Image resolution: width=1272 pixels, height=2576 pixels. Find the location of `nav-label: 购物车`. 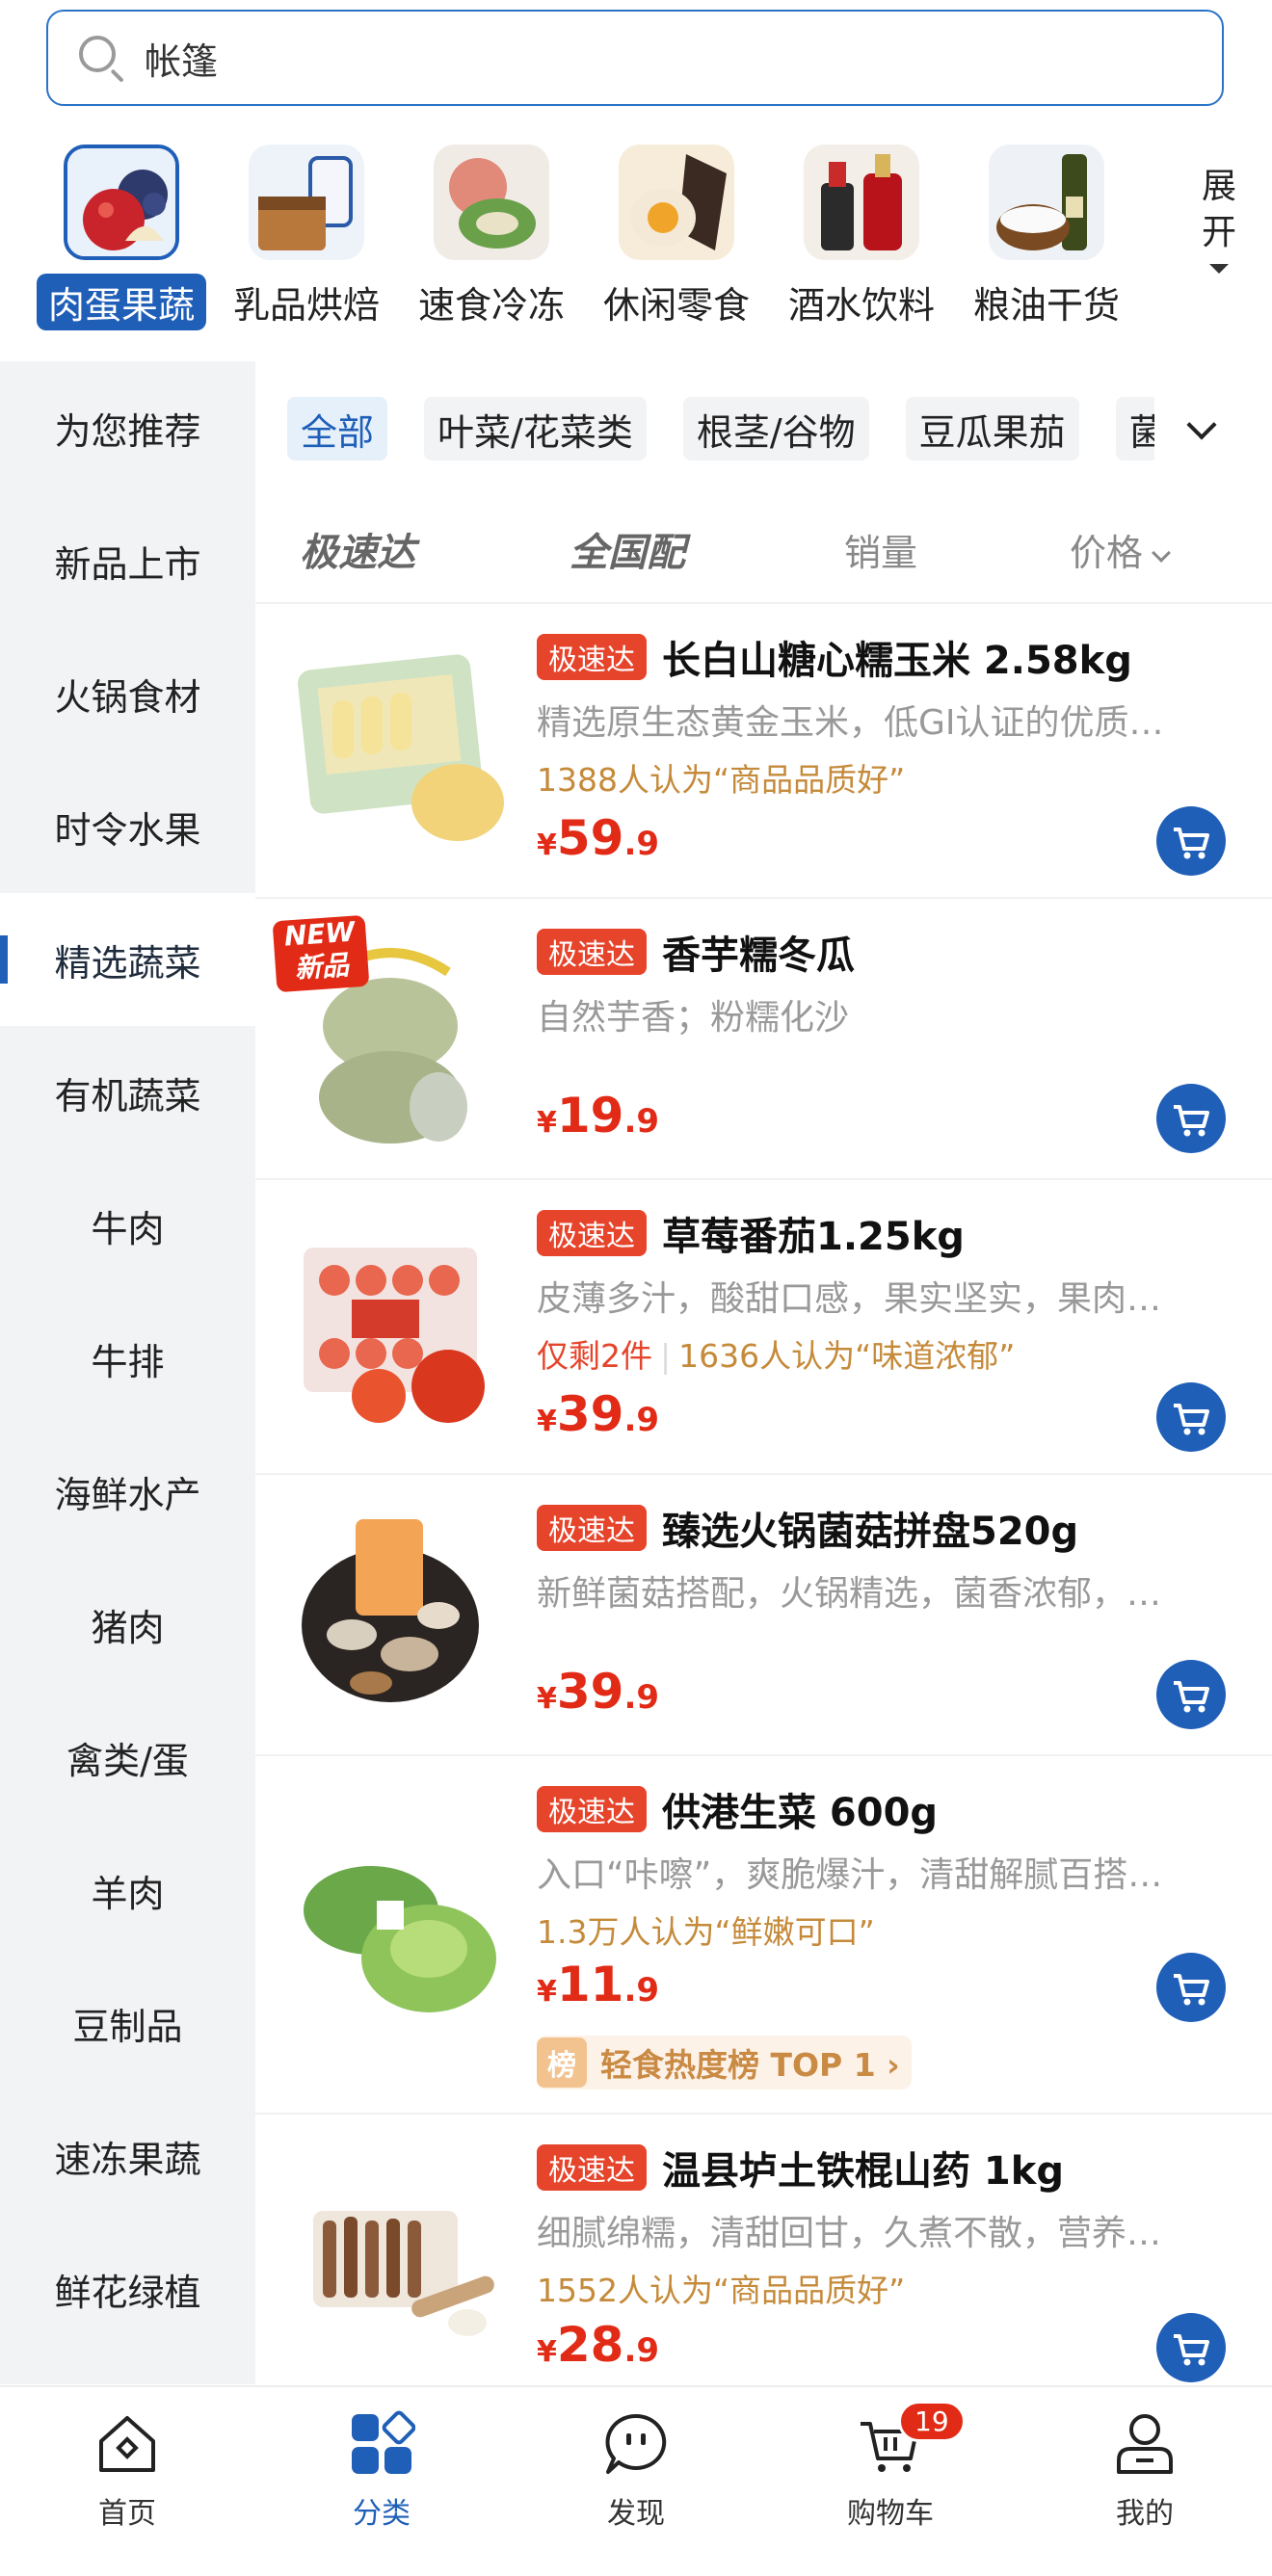

nav-label: 购物车 is located at coordinates (890, 2514).